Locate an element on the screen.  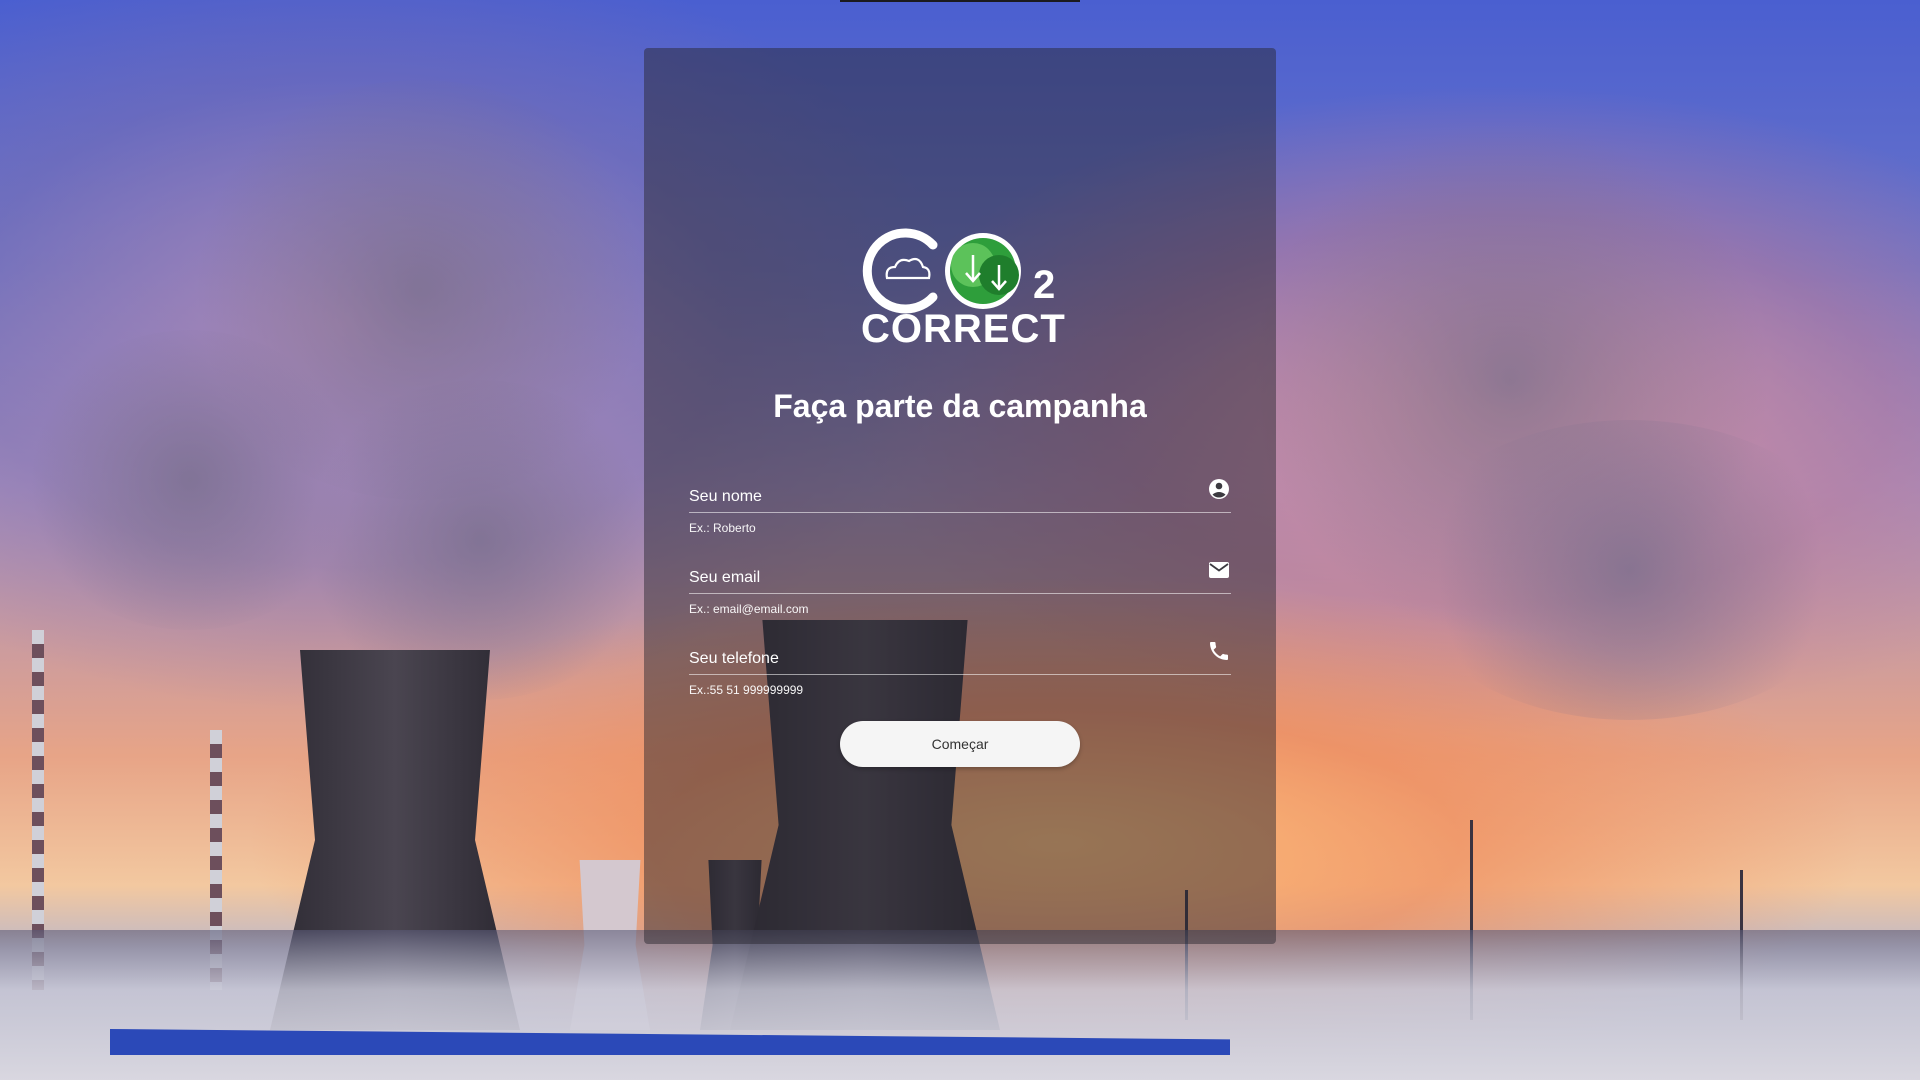
mail-icon is located at coordinates (1219, 570).